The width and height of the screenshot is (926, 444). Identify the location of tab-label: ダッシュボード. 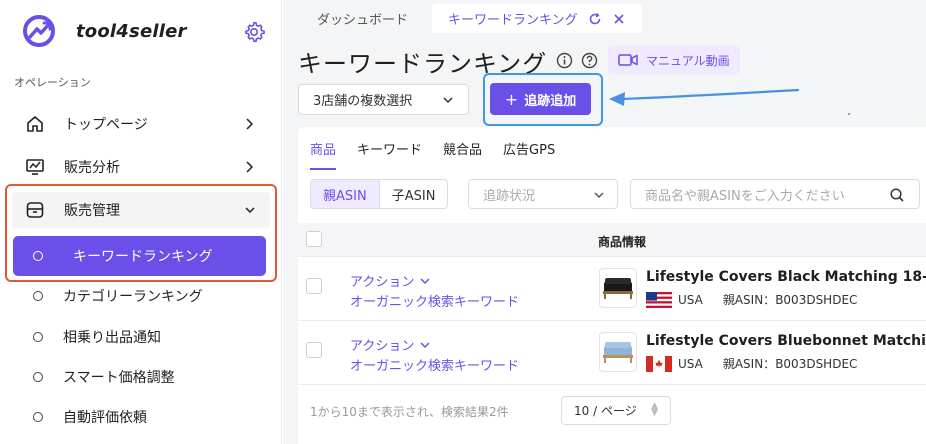
(363, 20).